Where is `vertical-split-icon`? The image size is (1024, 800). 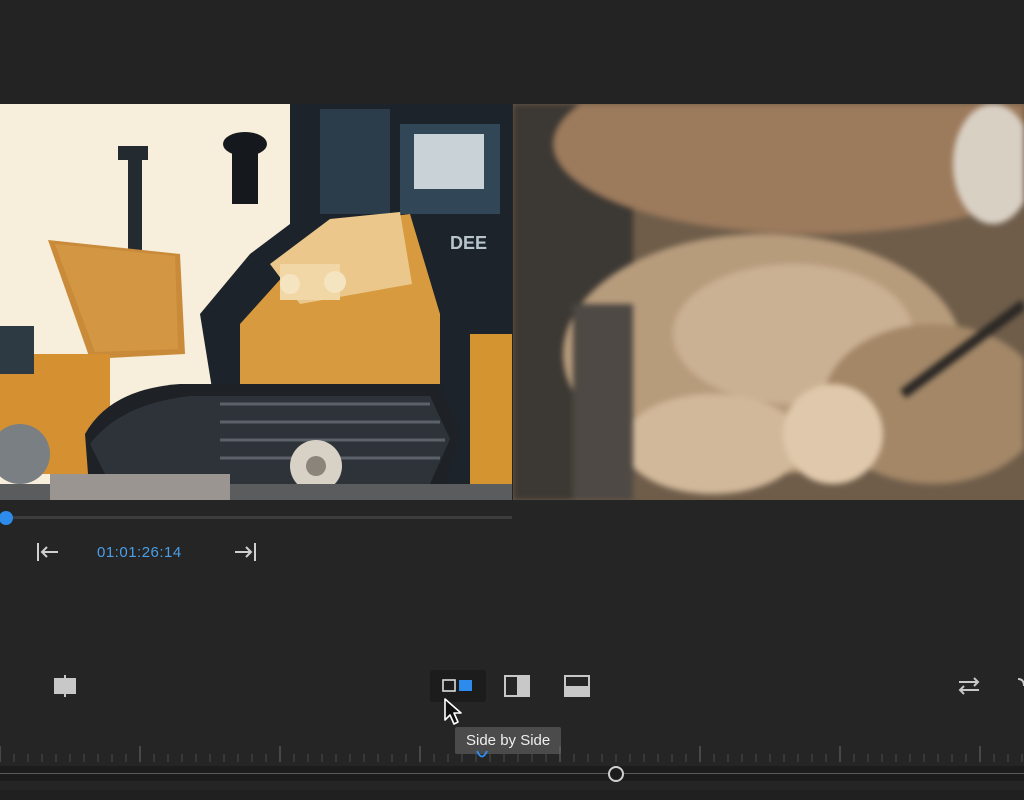 vertical-split-icon is located at coordinates (517, 686).